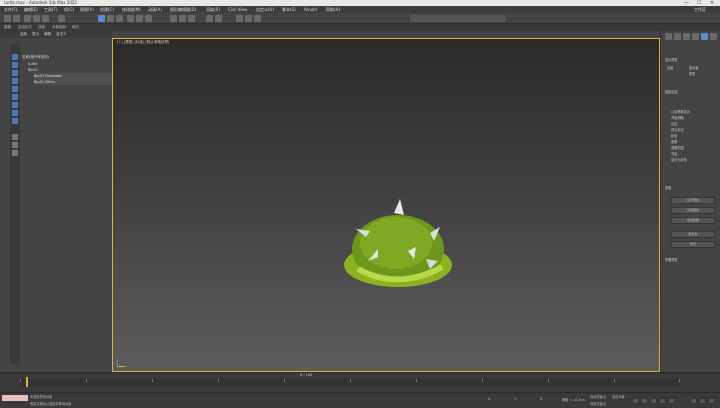  What do you see at coordinates (87, 9) in the screenshot?
I see `menu-view: 视图(V)` at bounding box center [87, 9].